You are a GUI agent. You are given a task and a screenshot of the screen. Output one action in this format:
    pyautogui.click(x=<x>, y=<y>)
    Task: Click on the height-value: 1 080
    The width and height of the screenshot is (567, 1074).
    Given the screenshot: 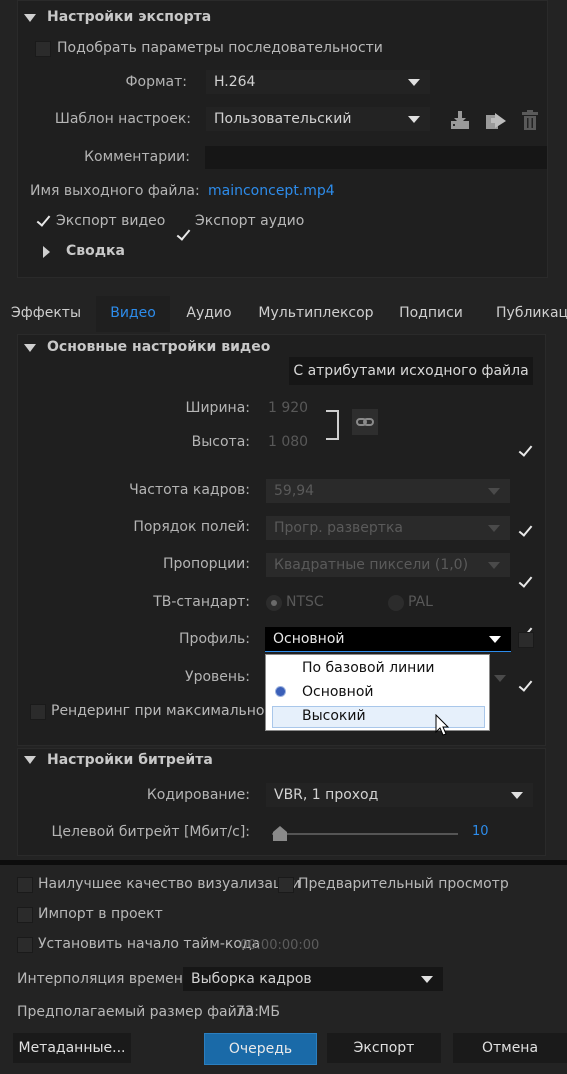 What is the action you would take?
    pyautogui.click(x=288, y=442)
    